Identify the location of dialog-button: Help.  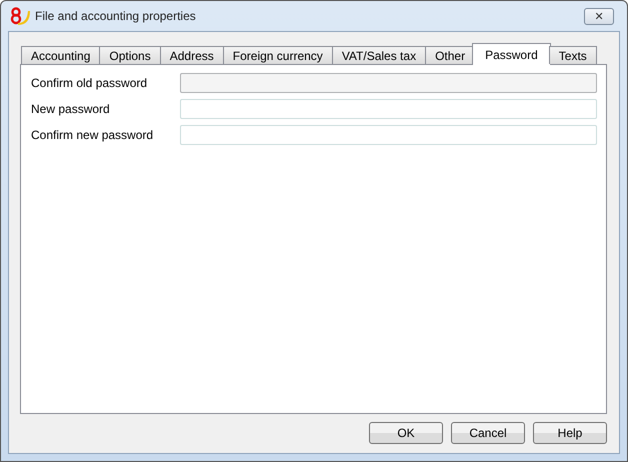
(570, 433).